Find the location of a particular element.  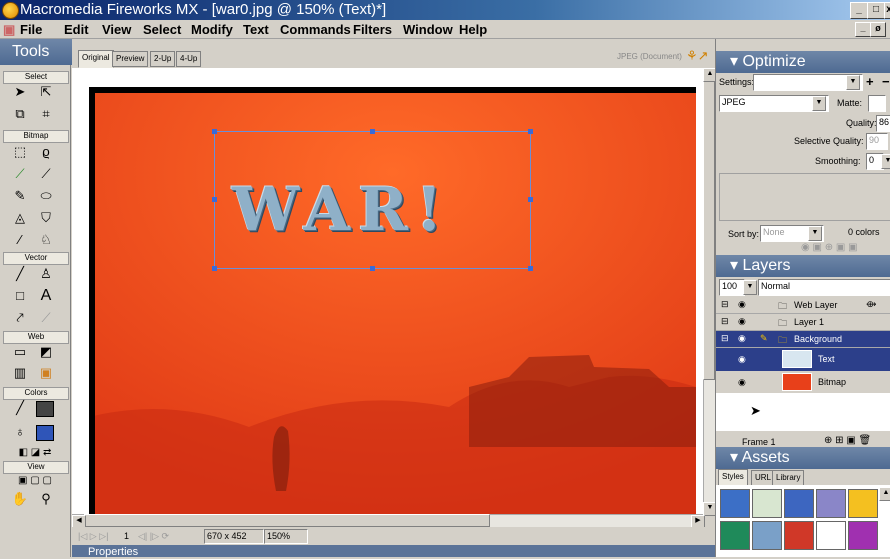

brush-tool-icon: ⟋ is located at coordinates (46, 174).